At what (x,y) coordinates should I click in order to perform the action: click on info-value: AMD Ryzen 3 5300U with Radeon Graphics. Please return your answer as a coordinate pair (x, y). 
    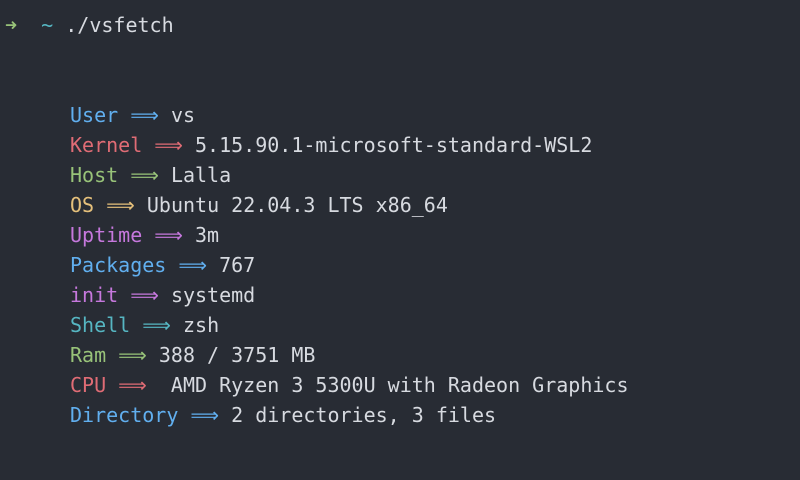
    Looking at the image, I should click on (393, 385).